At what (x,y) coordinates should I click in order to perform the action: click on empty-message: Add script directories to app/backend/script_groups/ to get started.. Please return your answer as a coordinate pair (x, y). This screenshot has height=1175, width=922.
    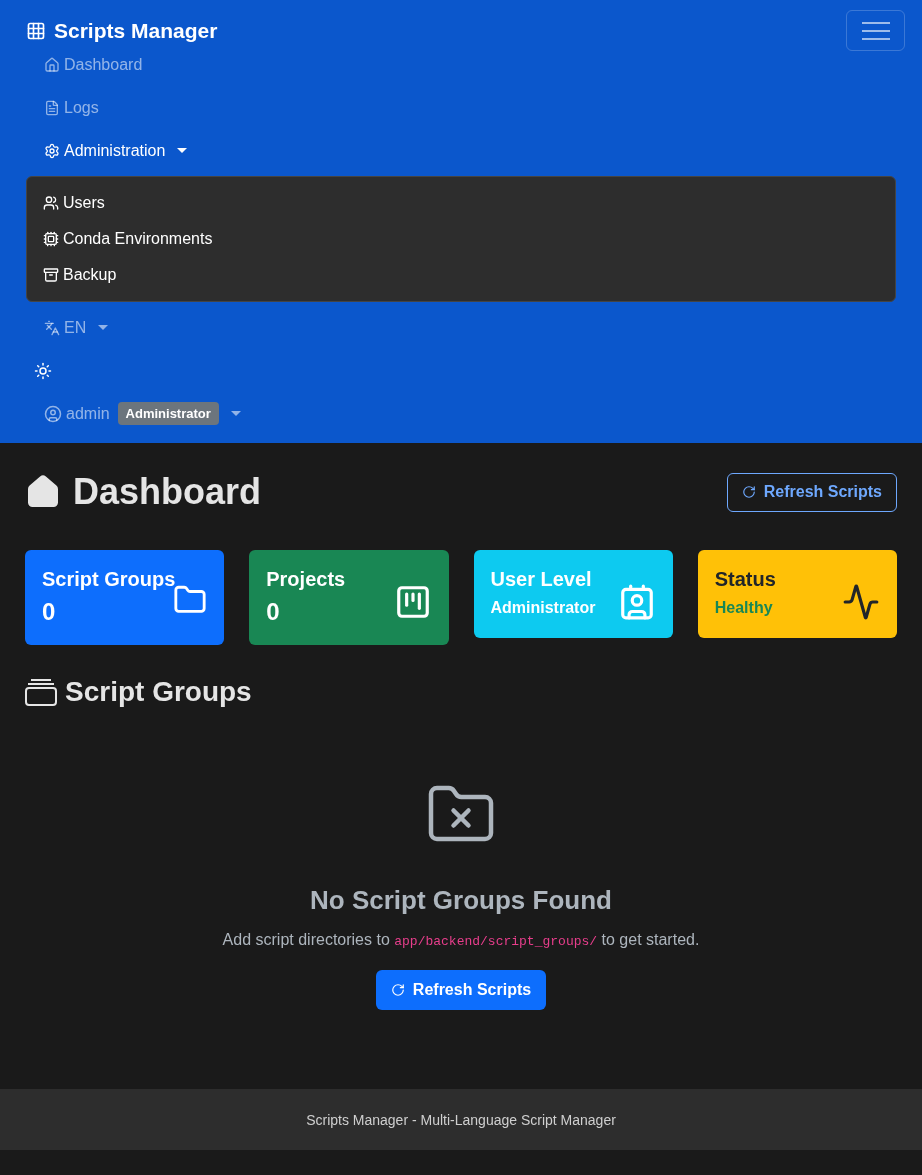
    Looking at the image, I should click on (461, 940).